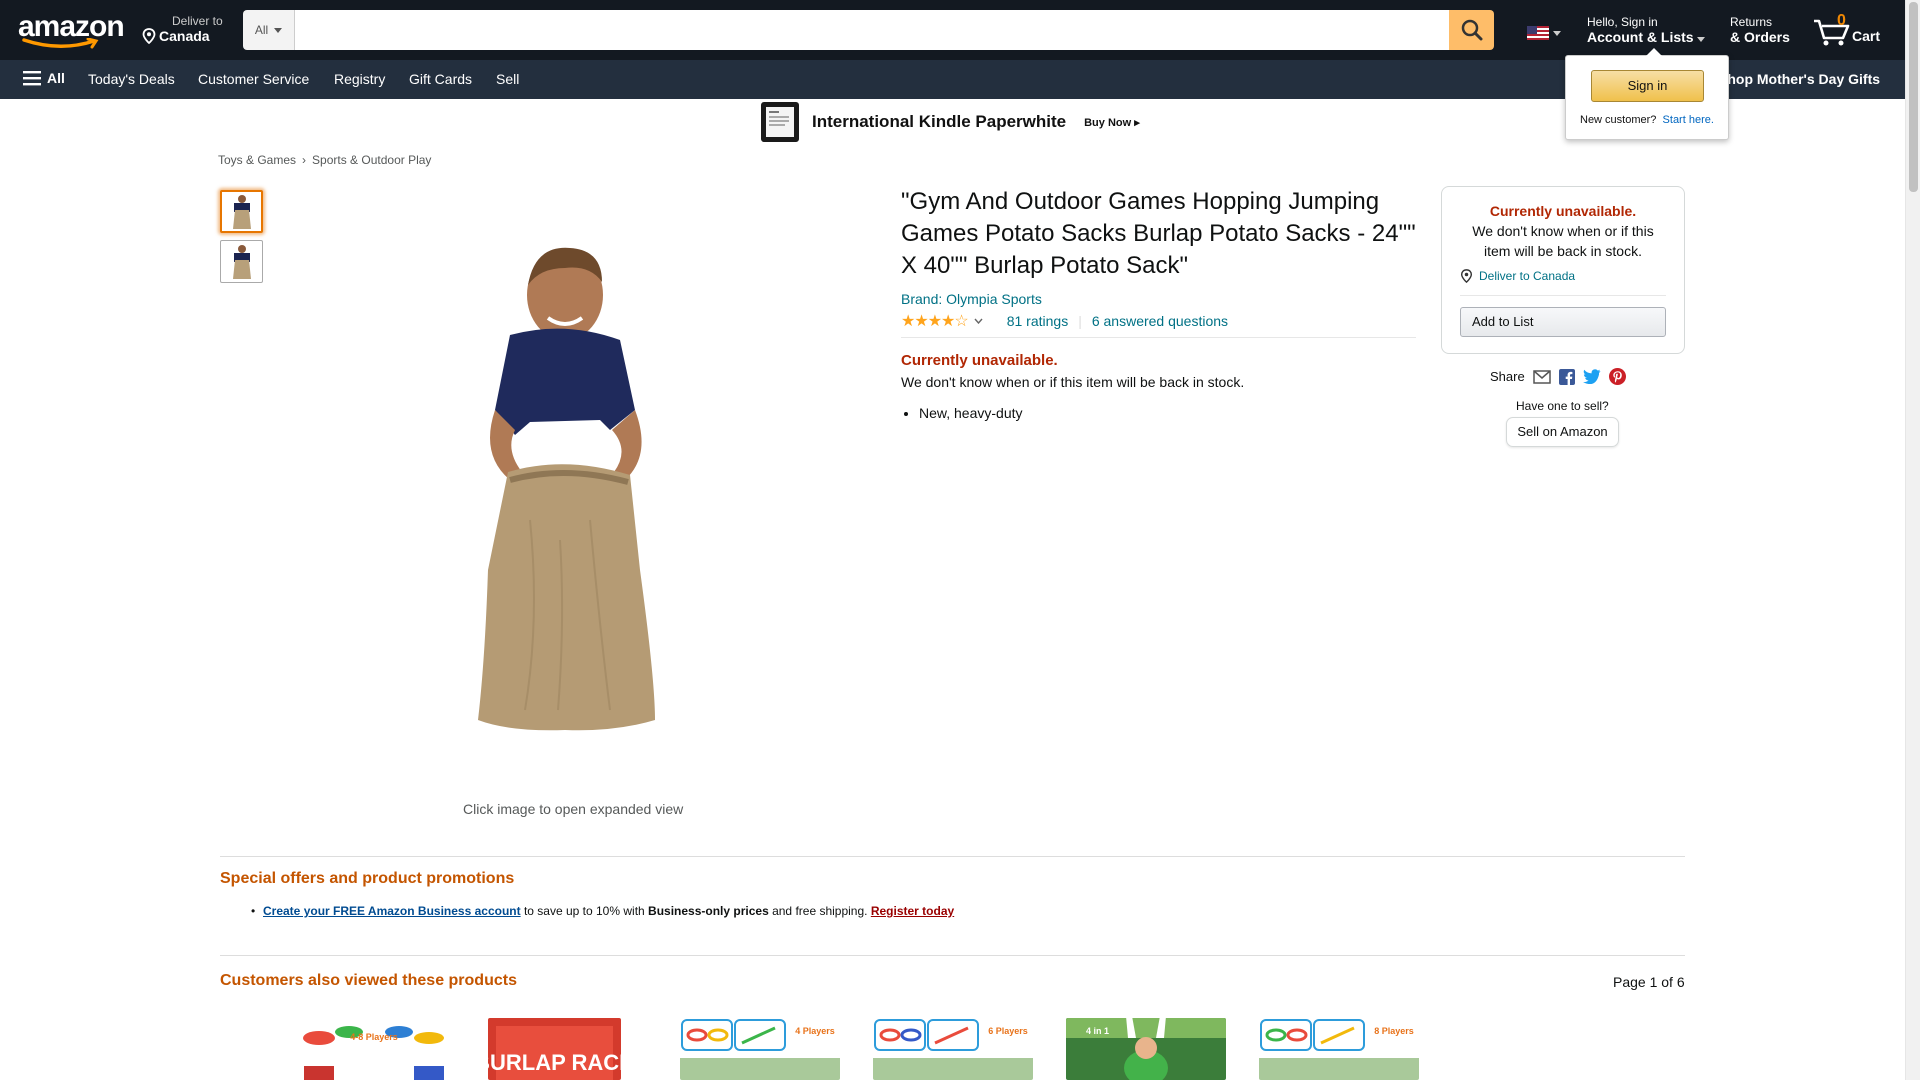 The image size is (1920, 1080). I want to click on share-row: Share, so click(1558, 376).